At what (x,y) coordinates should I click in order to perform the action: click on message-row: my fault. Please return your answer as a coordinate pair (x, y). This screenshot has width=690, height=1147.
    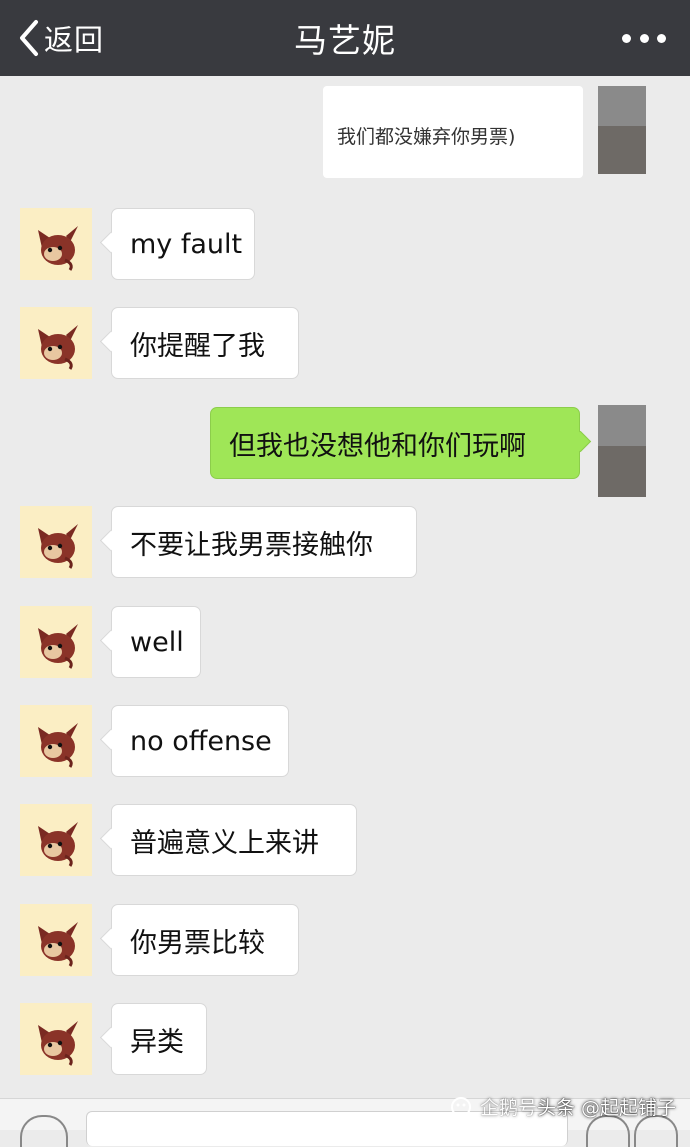
    Looking at the image, I should click on (345, 244).